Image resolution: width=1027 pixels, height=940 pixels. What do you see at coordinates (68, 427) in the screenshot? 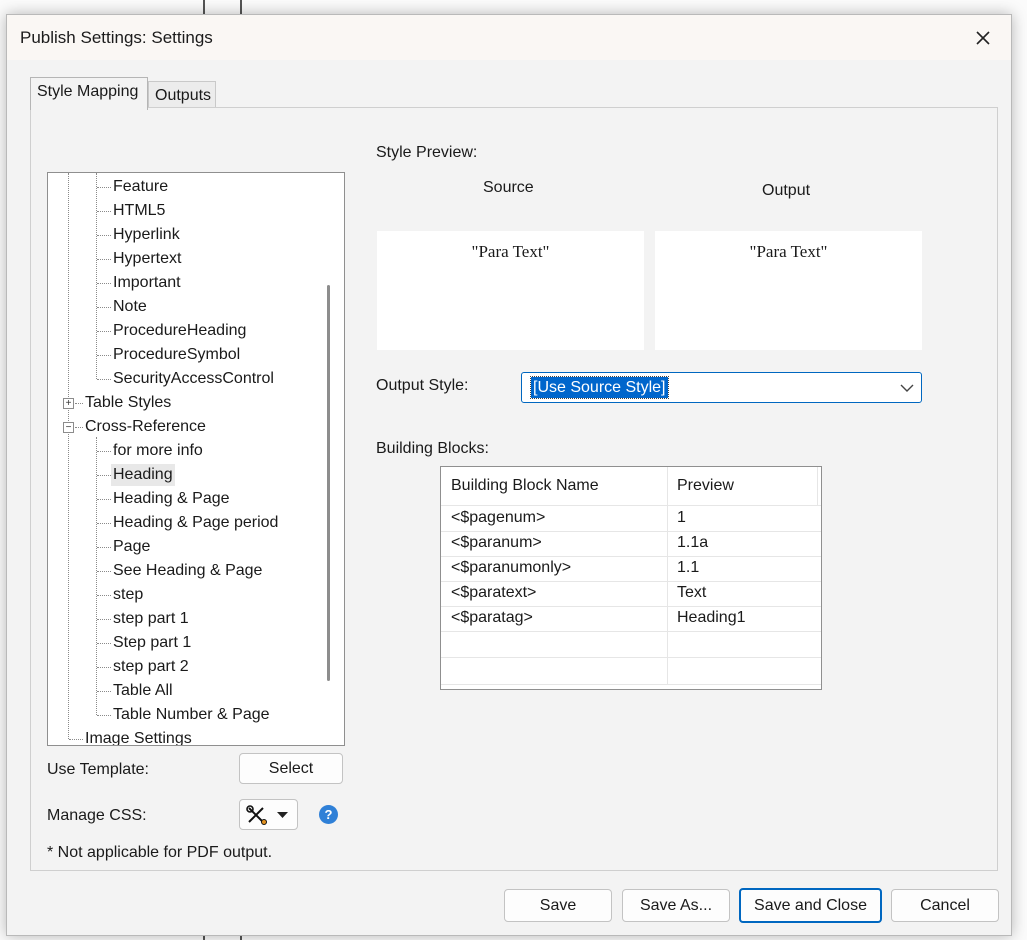
I see `collapse-icon: −` at bounding box center [68, 427].